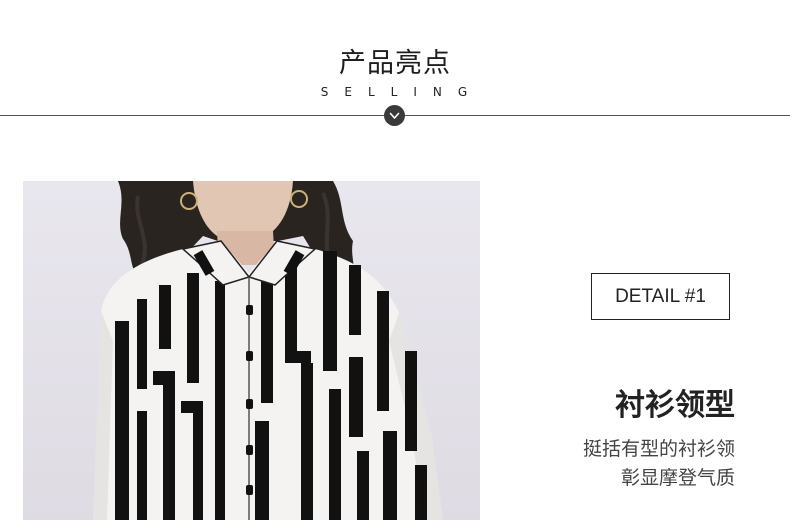 This screenshot has width=790, height=520. What do you see at coordinates (659, 464) in the screenshot?
I see `feature-description: 挺括有型的衬衫领 彰显摩登气质` at bounding box center [659, 464].